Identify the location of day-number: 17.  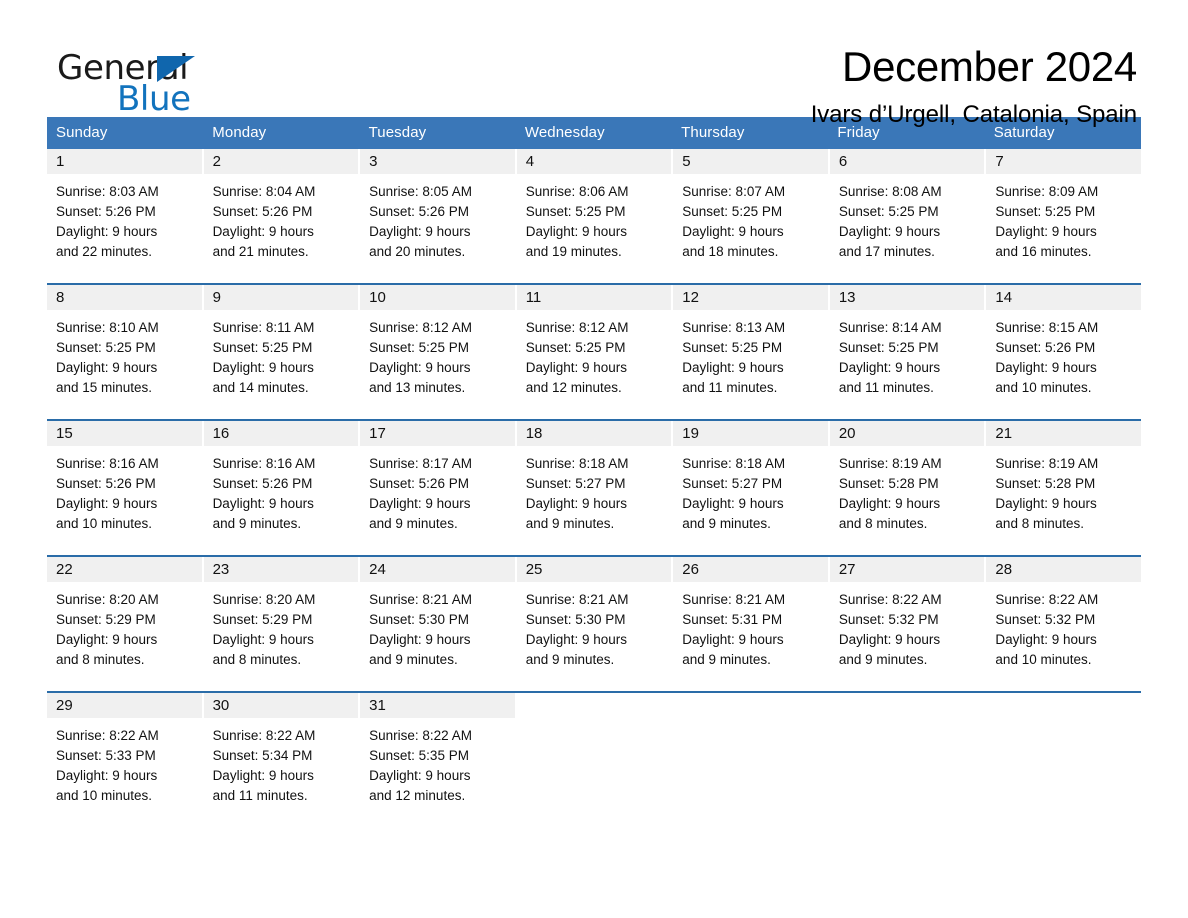
(437, 433).